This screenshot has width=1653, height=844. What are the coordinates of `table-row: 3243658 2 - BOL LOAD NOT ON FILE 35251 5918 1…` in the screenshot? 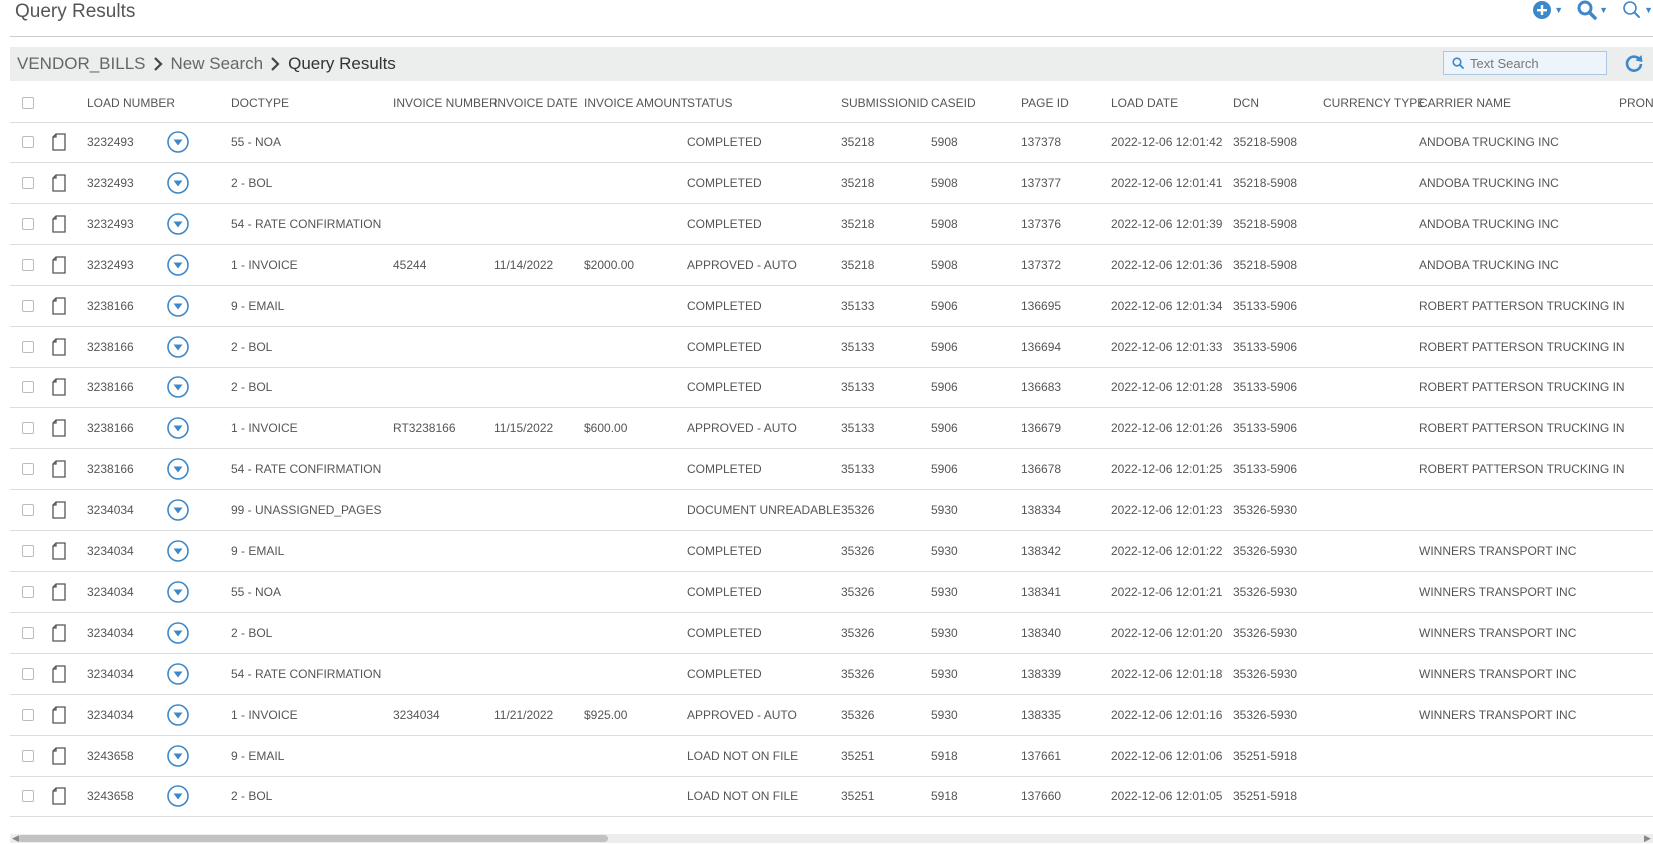 It's located at (831, 797).